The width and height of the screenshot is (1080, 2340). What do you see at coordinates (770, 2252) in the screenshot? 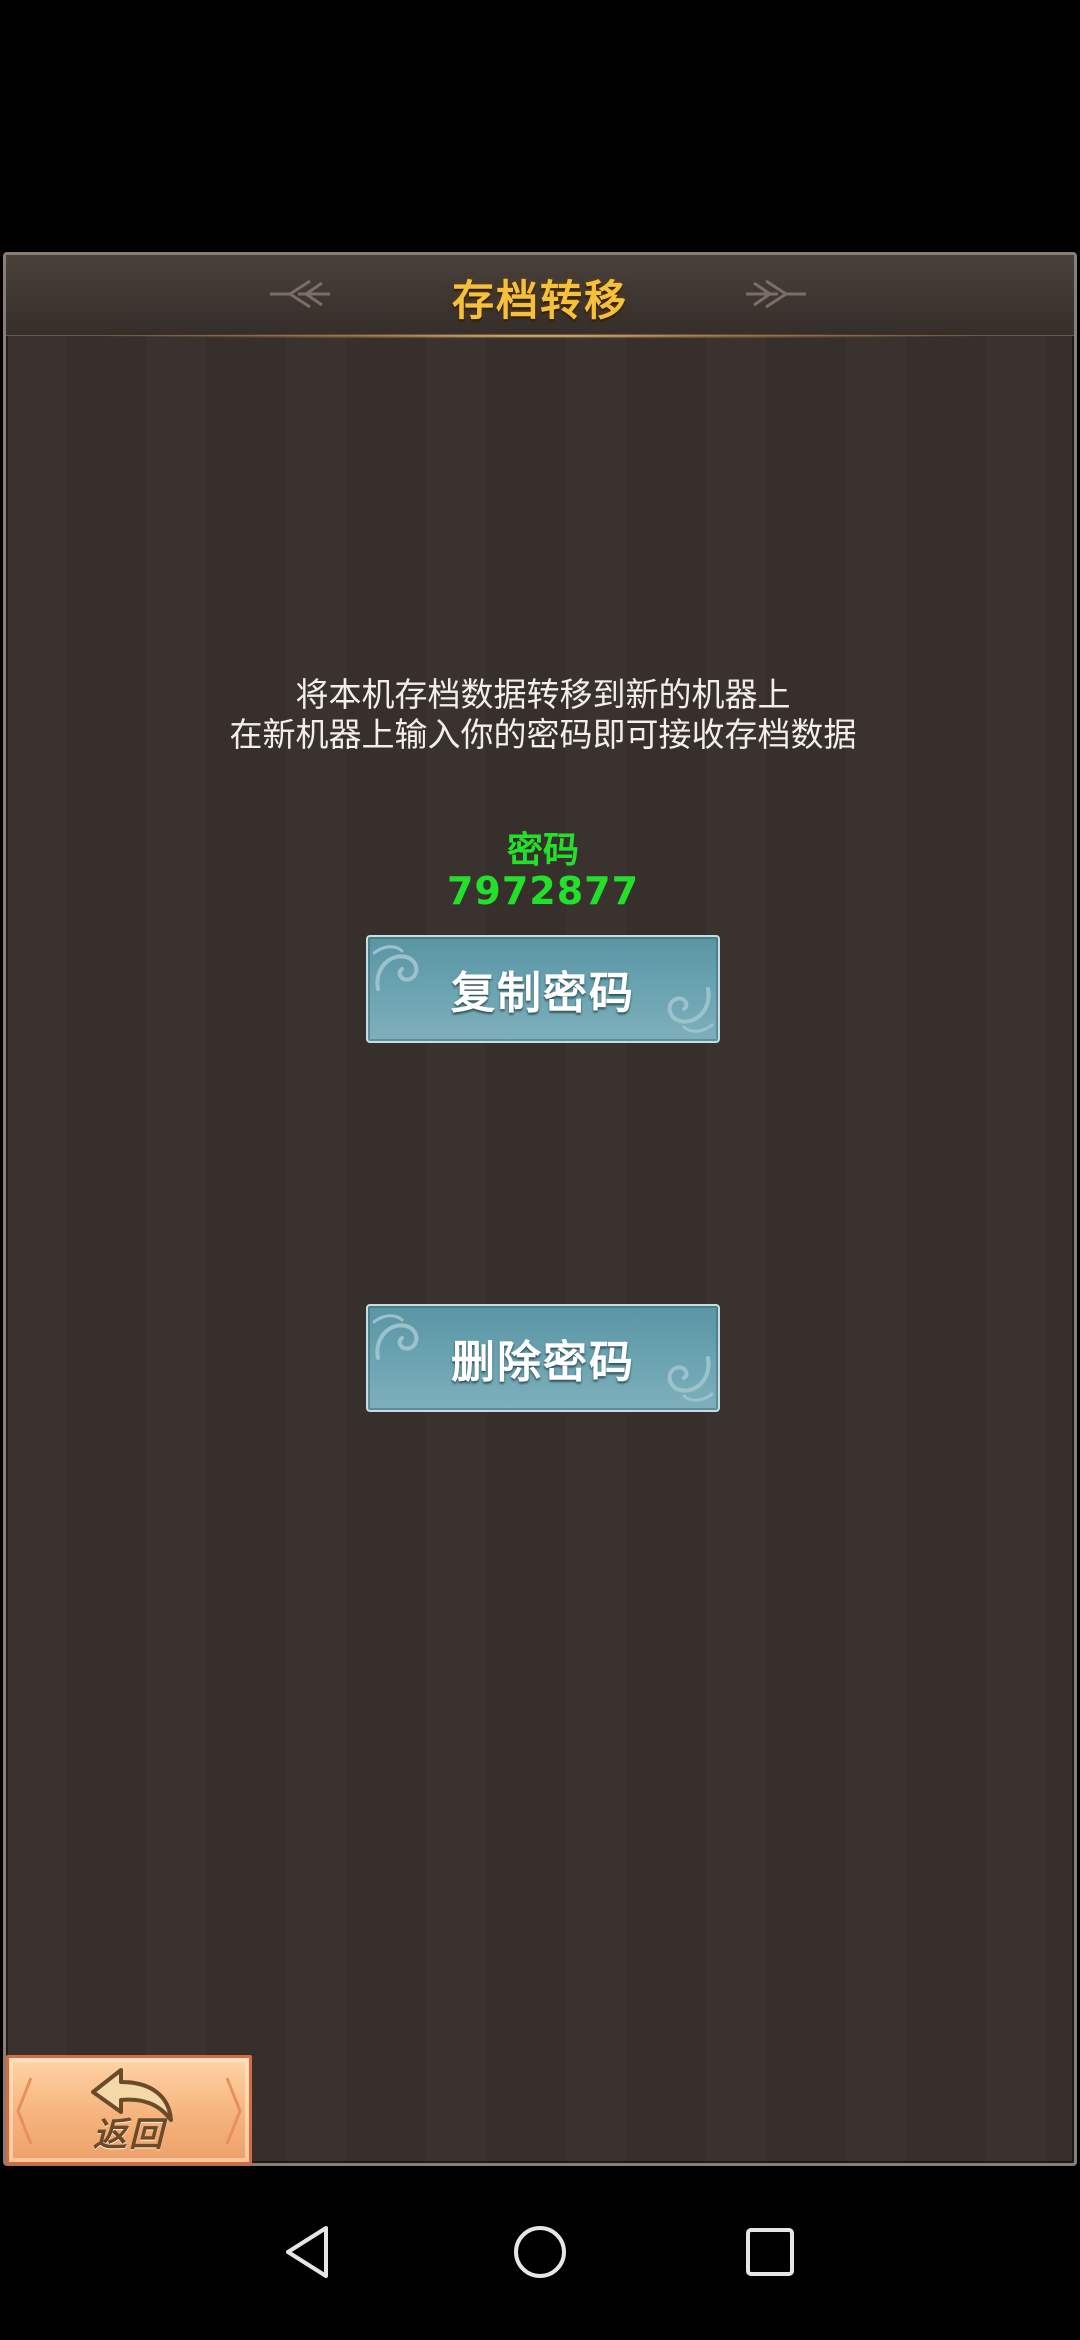
I see `square-recent-icon` at bounding box center [770, 2252].